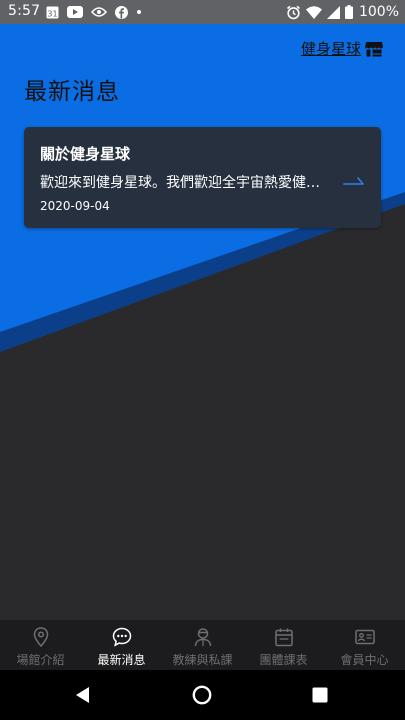 Image resolution: width=405 pixels, height=720 pixels. I want to click on status-notification-icons: 31, so click(94, 12).